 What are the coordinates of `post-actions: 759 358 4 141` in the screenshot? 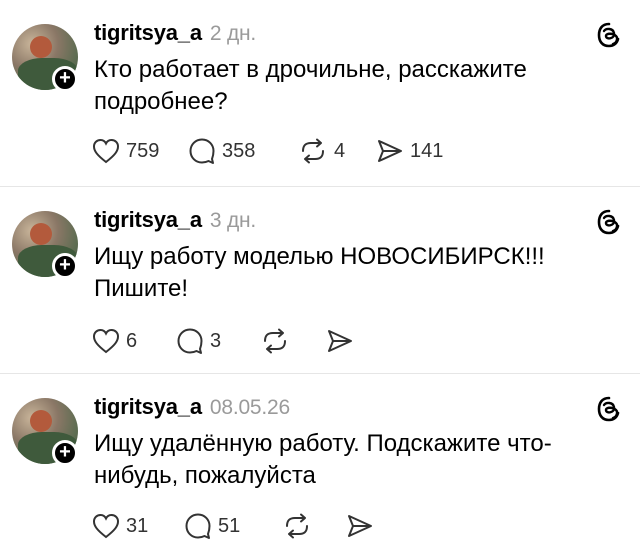 It's located at (267, 151).